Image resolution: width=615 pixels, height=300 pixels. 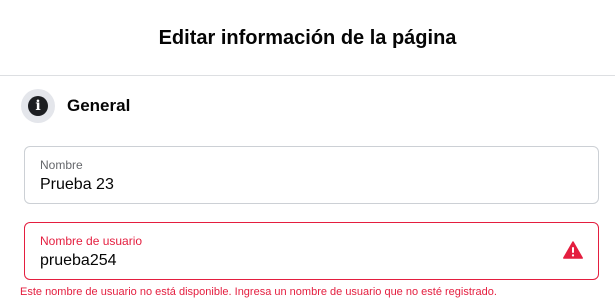 I want to click on name-input, so click(x=290, y=185).